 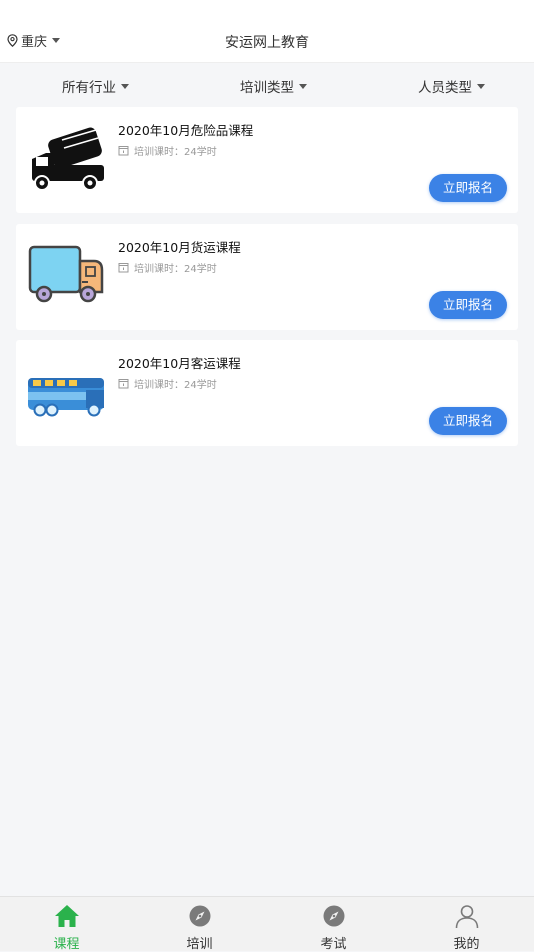 What do you see at coordinates (267, 160) in the screenshot?
I see `course-card: 2020年10月危险品课程 培训课时：24学时 立即报名` at bounding box center [267, 160].